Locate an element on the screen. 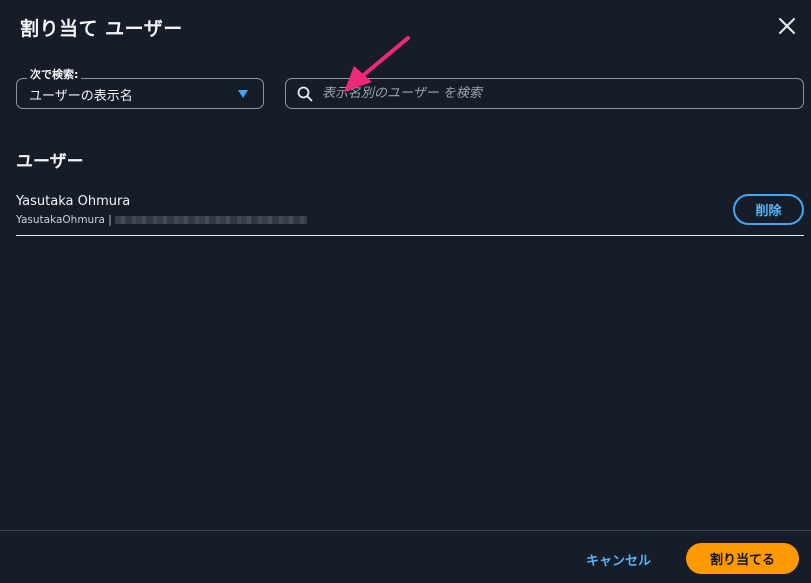  user-username: YasutakaOhmura | is located at coordinates (161, 220).